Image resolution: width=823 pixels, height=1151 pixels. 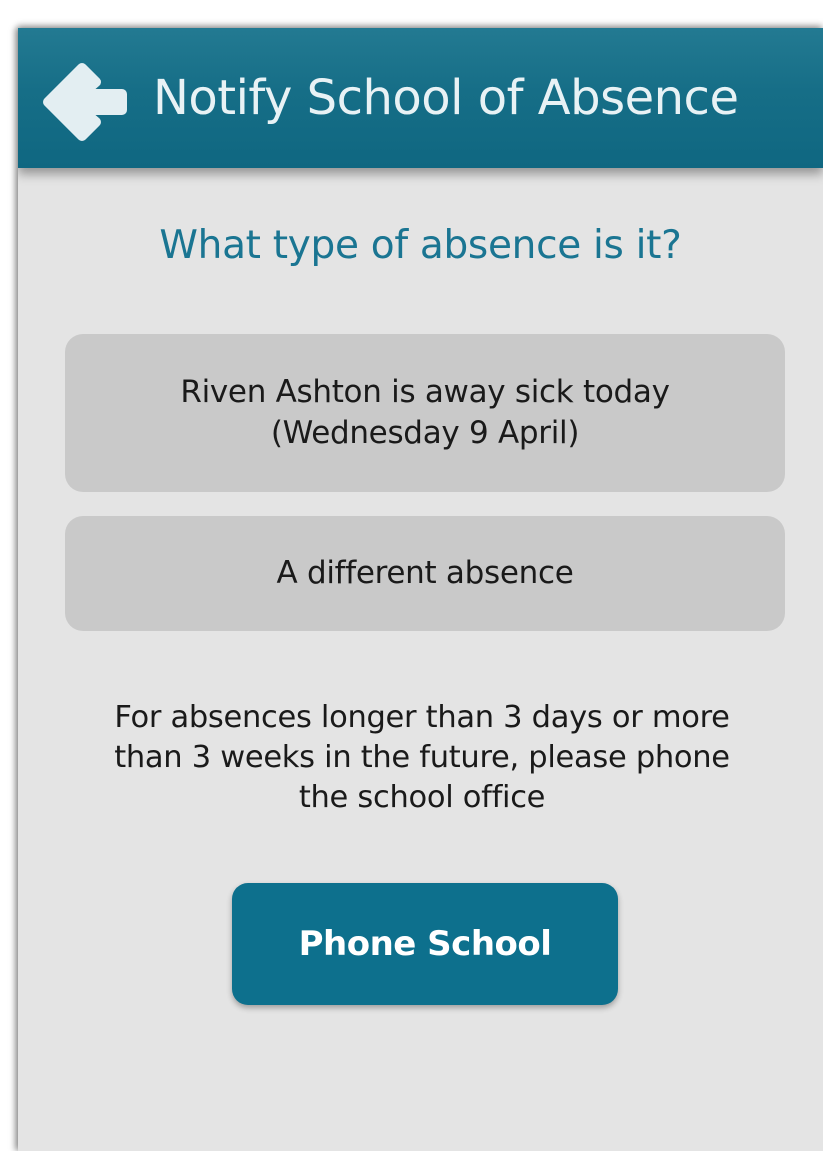 I want to click on phone-school-button: Phone School, so click(x=425, y=944).